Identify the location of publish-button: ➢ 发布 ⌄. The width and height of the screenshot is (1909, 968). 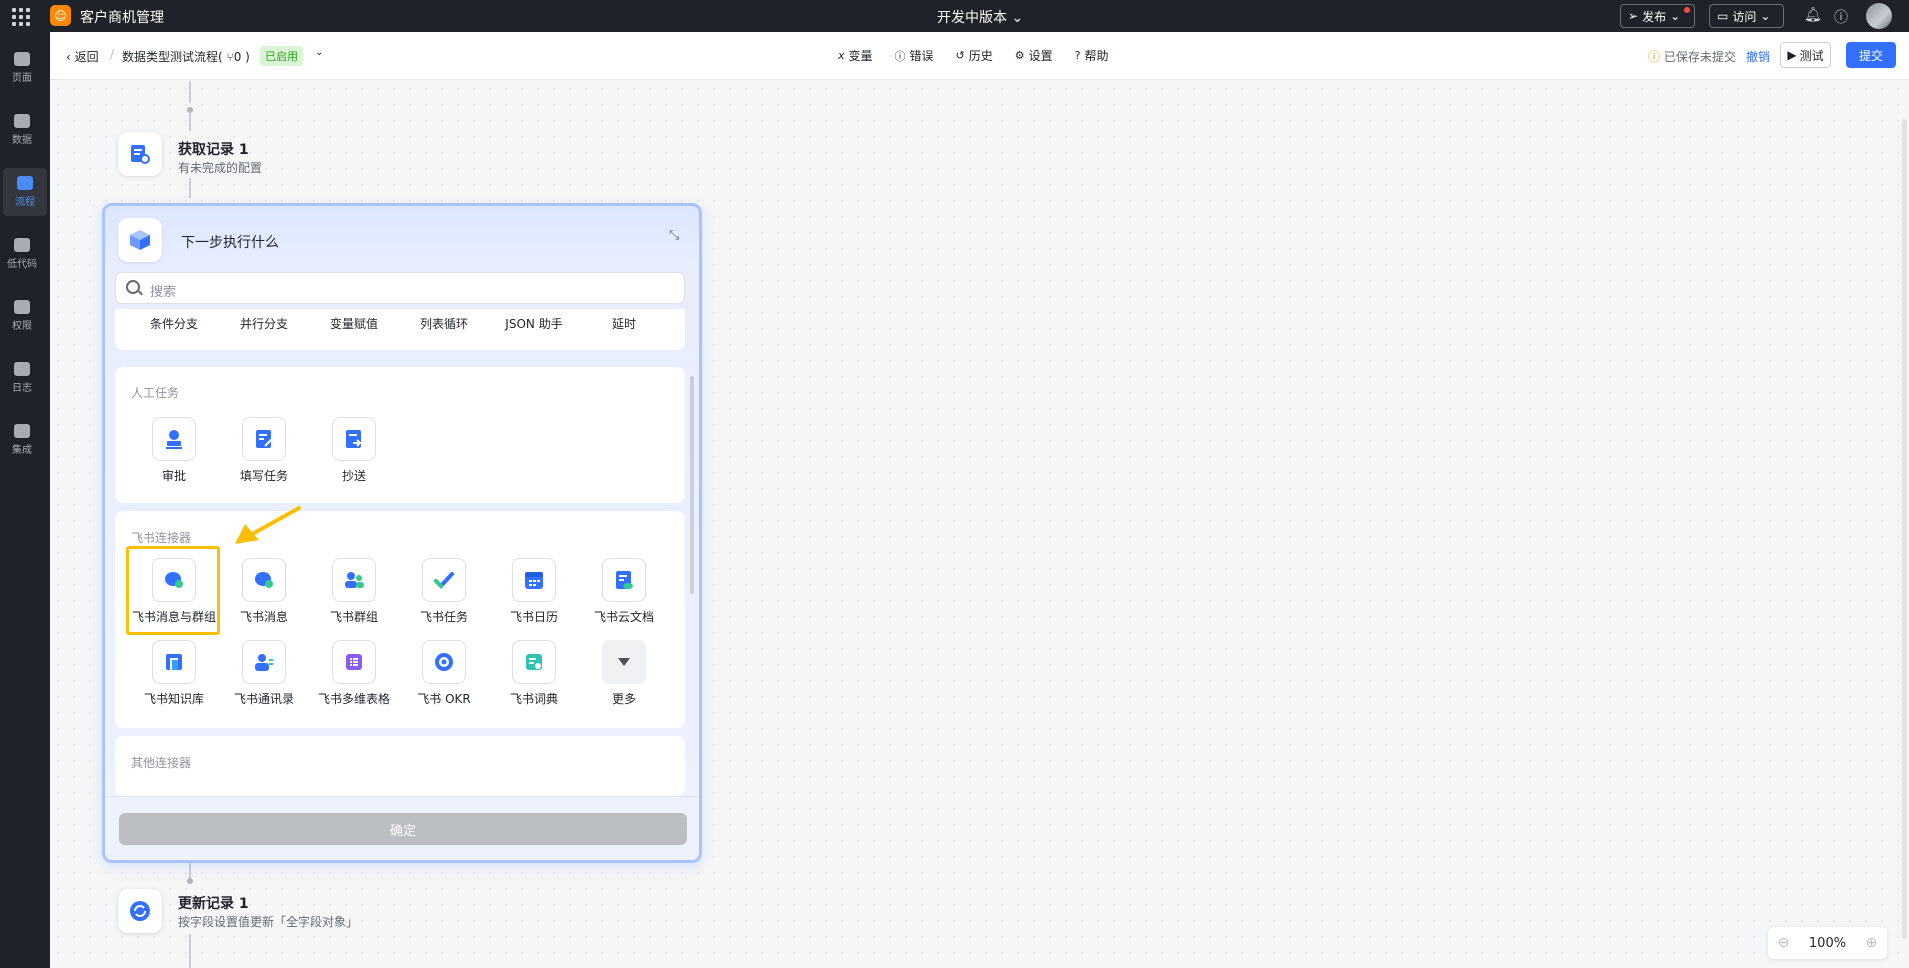
(1657, 16).